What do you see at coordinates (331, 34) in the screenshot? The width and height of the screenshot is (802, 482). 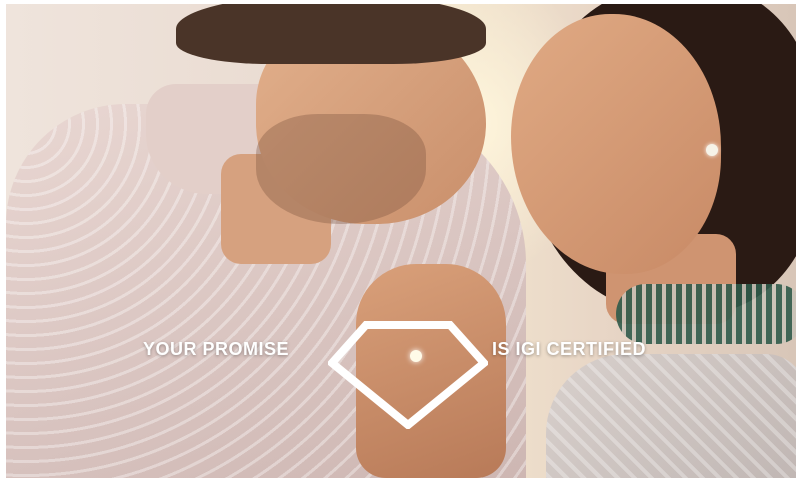 I see `man-hair` at bounding box center [331, 34].